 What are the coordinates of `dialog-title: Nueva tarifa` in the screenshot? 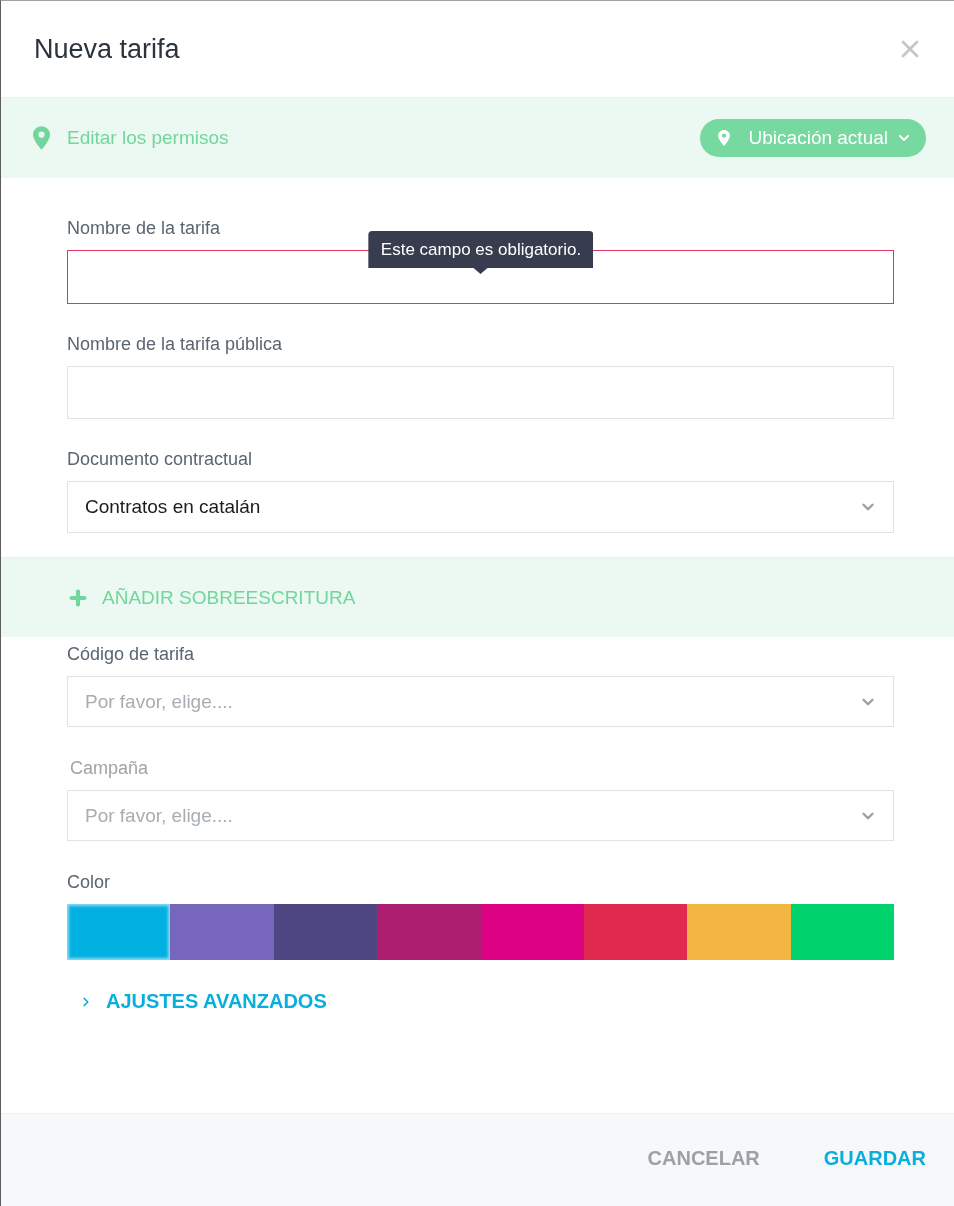 It's located at (107, 49).